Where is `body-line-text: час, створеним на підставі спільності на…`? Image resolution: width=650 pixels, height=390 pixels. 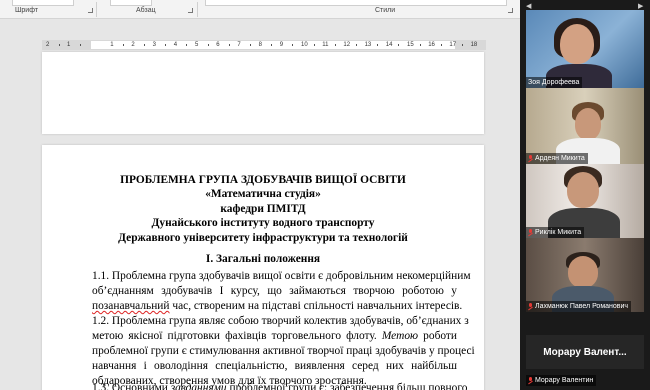
body-line-text: час, створеним на підставі спільності на… is located at coordinates (316, 305).